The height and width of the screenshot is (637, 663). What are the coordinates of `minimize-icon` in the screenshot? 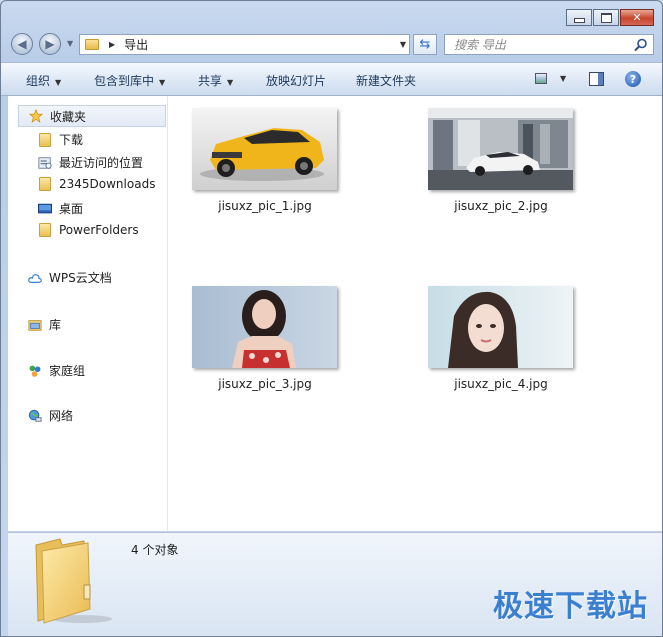 It's located at (579, 20).